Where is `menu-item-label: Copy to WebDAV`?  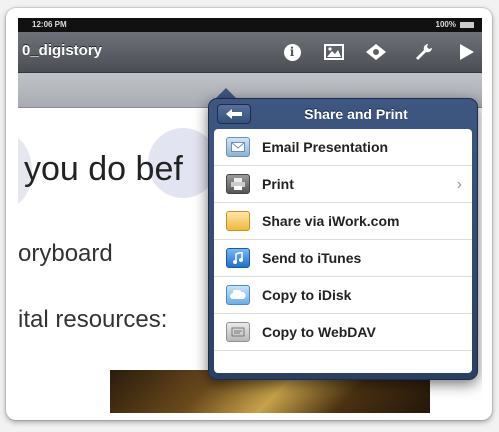 menu-item-label: Copy to WebDAV is located at coordinates (319, 332).